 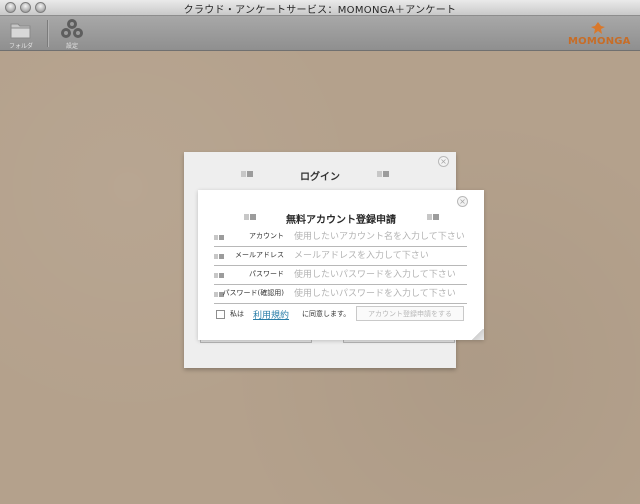 I want to click on password-confirm-label: パスワード(確認用), so click(x=253, y=293).